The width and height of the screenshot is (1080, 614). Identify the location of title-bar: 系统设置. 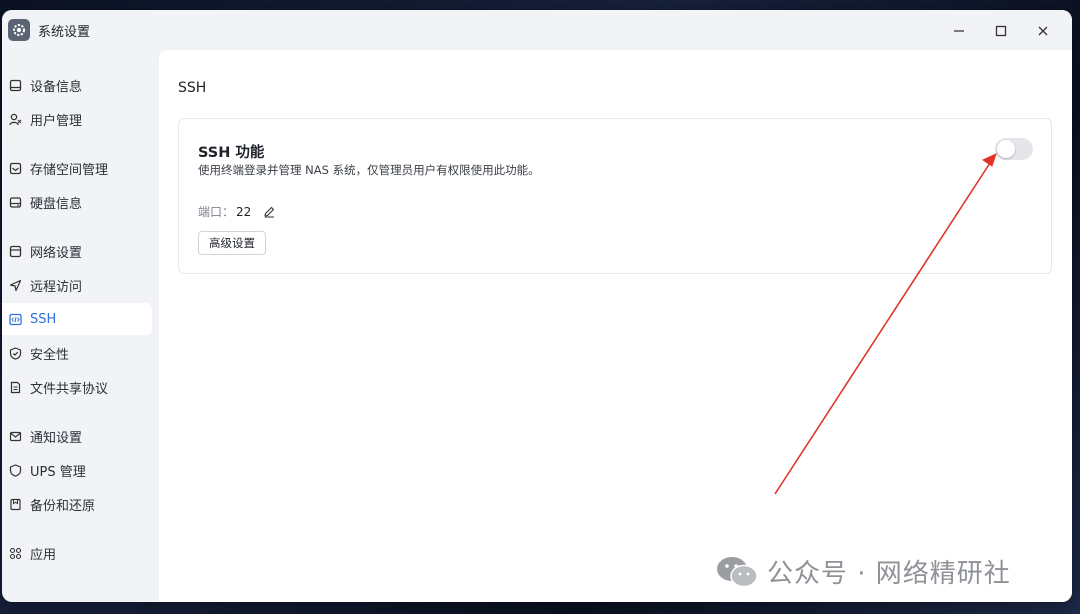
(537, 30).